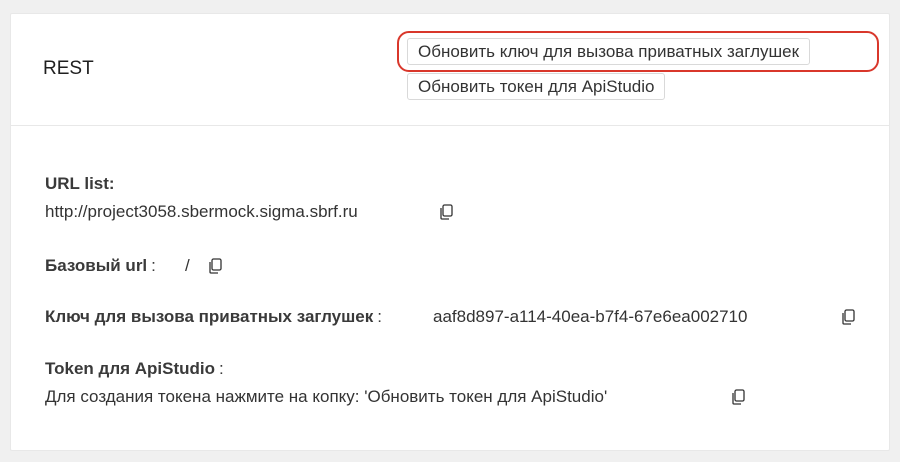 The image size is (900, 462). Describe the element at coordinates (80, 183) in the screenshot. I see `url-list-label: URL list:` at that location.